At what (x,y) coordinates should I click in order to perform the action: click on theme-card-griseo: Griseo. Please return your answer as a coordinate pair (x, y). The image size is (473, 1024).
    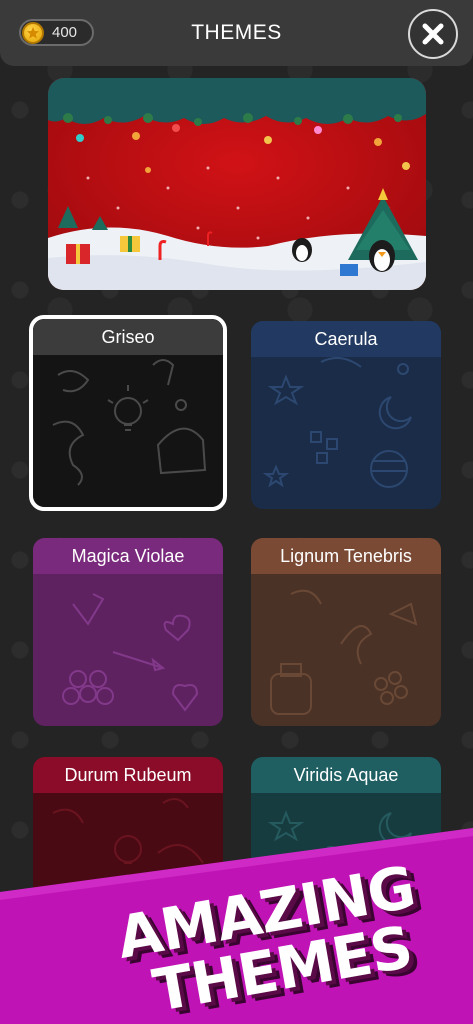
    Looking at the image, I should click on (128, 413).